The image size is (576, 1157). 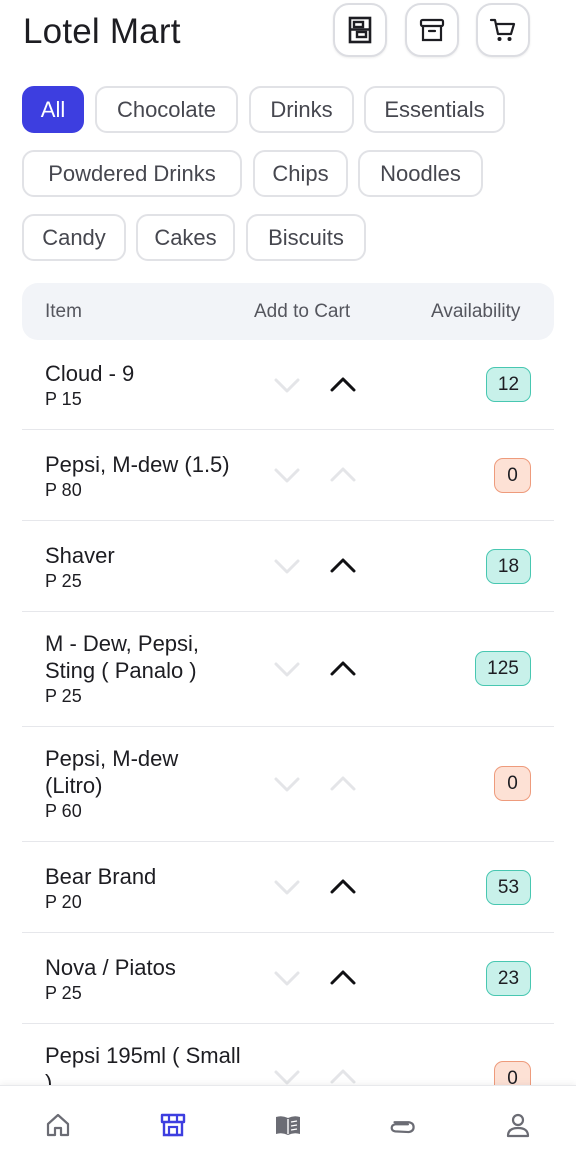 I want to click on cart-button, so click(x=503, y=30).